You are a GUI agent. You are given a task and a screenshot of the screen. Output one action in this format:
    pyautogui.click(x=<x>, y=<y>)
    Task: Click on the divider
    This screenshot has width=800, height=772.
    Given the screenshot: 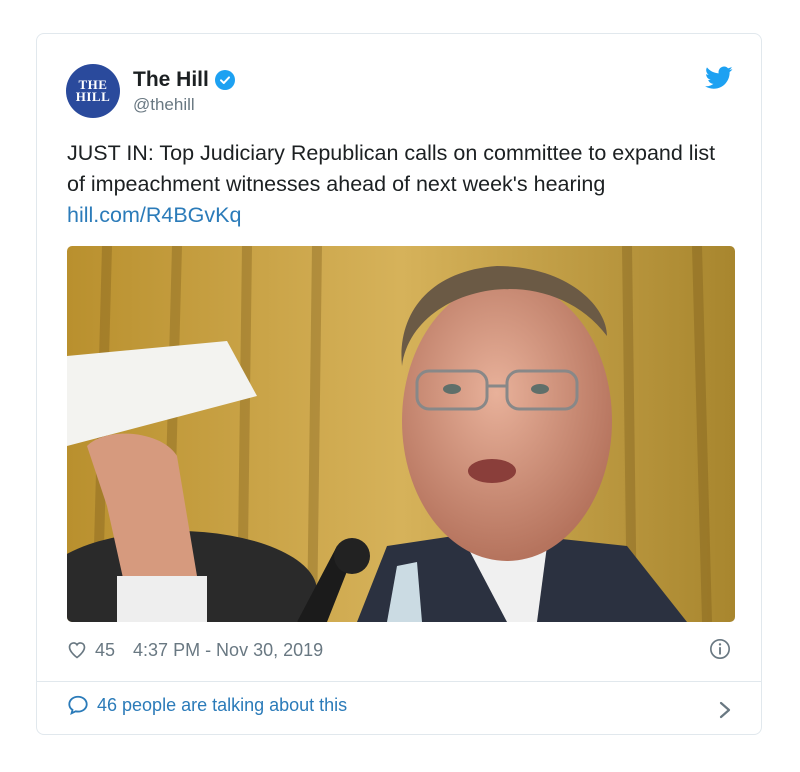 What is the action you would take?
    pyautogui.click(x=399, y=681)
    